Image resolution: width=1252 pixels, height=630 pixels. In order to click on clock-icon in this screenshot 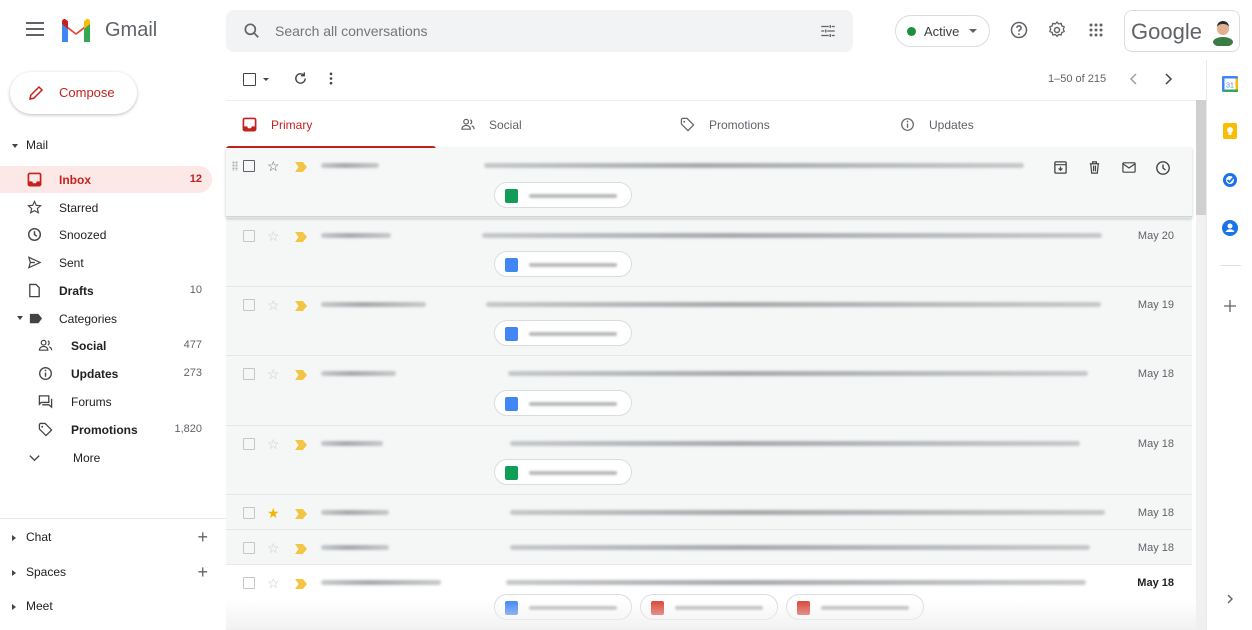, I will do `click(34, 234)`.